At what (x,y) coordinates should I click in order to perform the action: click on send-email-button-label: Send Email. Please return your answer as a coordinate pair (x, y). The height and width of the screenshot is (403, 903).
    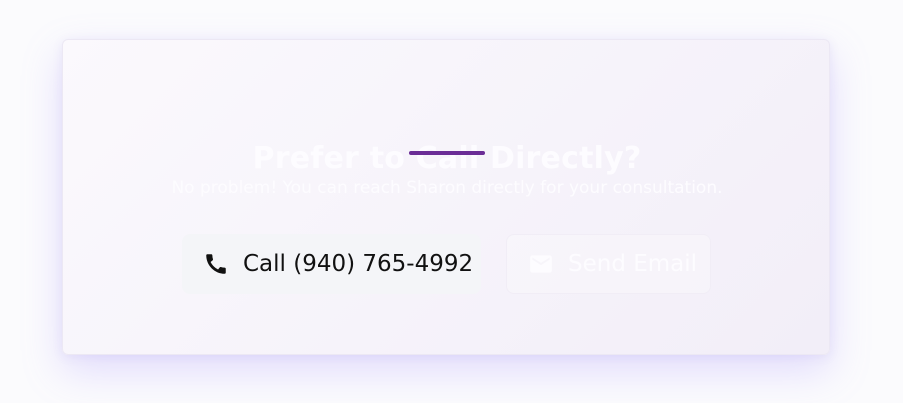
    Looking at the image, I should click on (633, 264).